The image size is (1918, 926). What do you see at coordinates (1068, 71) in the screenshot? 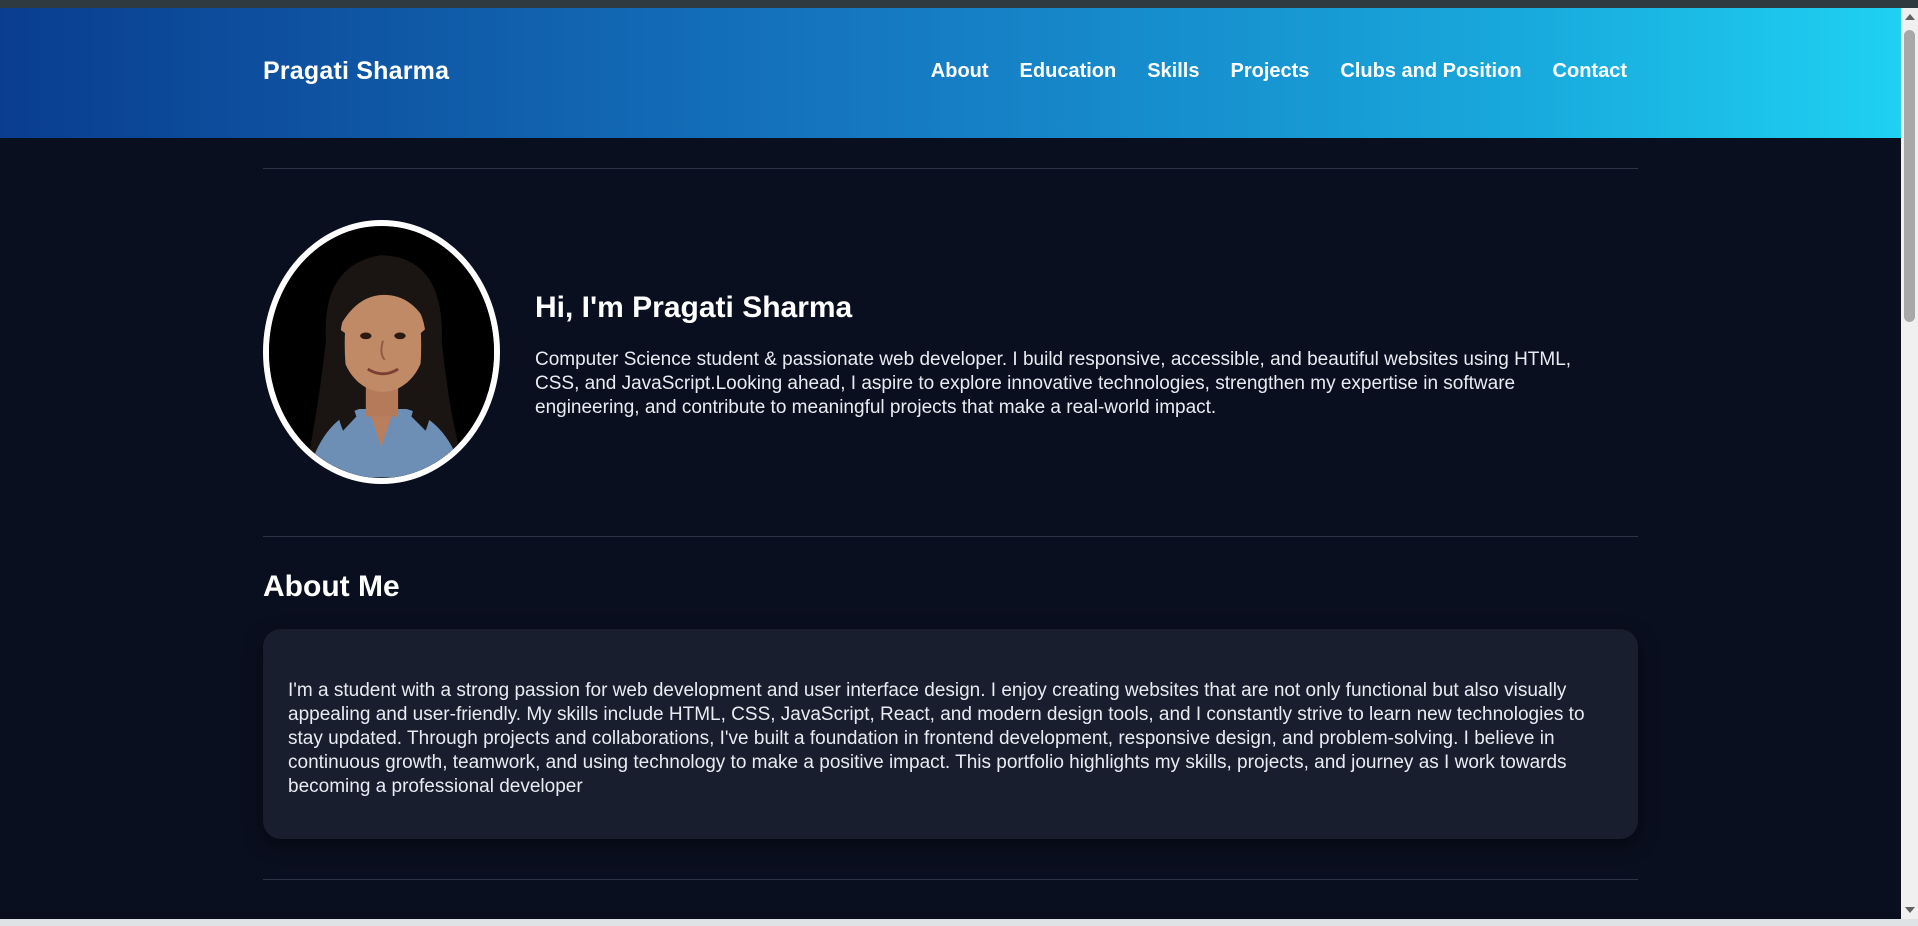
I see `nav-link-education: Education` at bounding box center [1068, 71].